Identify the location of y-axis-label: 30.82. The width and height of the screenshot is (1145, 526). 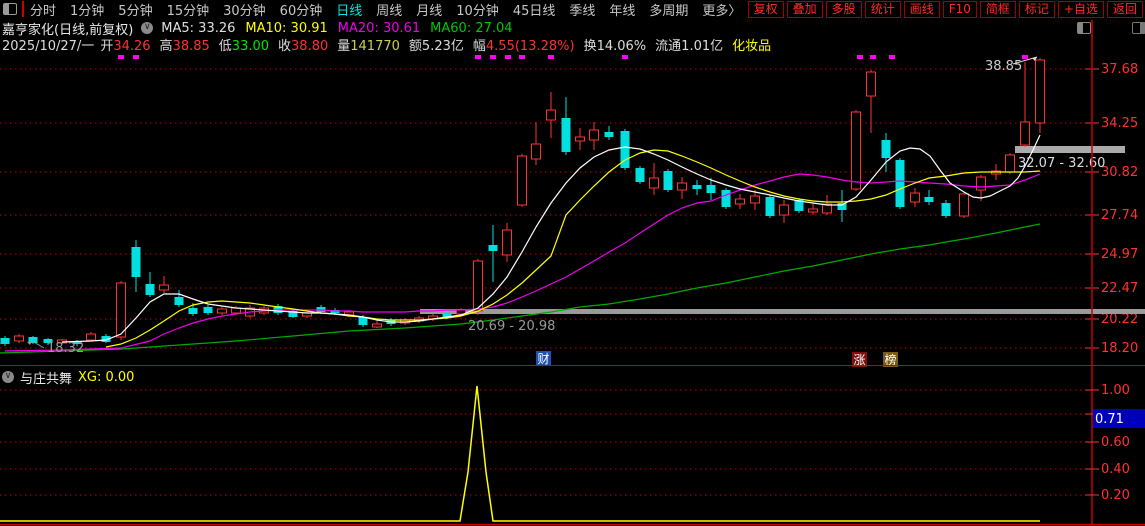
(1119, 172).